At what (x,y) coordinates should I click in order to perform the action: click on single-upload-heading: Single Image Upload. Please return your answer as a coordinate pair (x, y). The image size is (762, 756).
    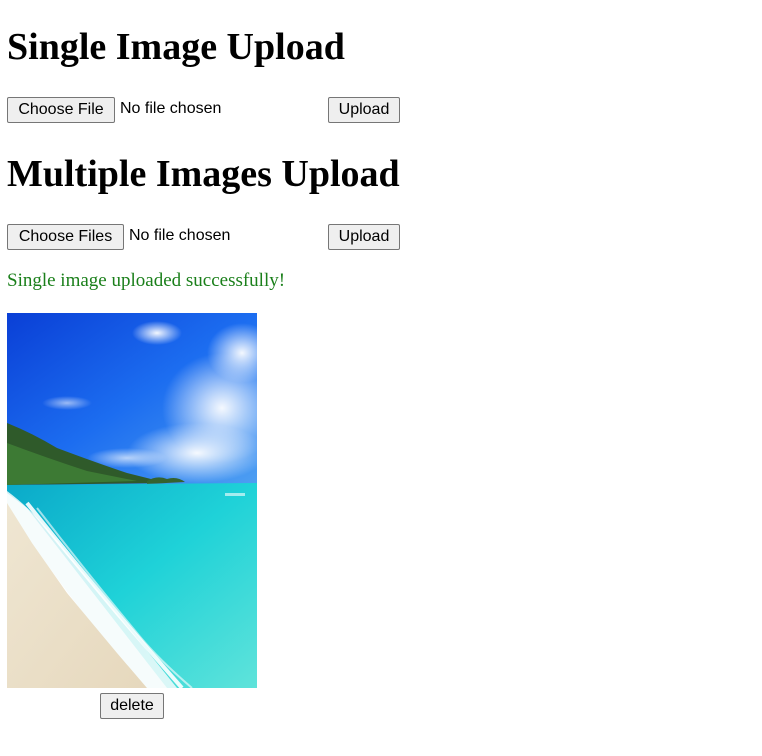
    Looking at the image, I should click on (176, 47).